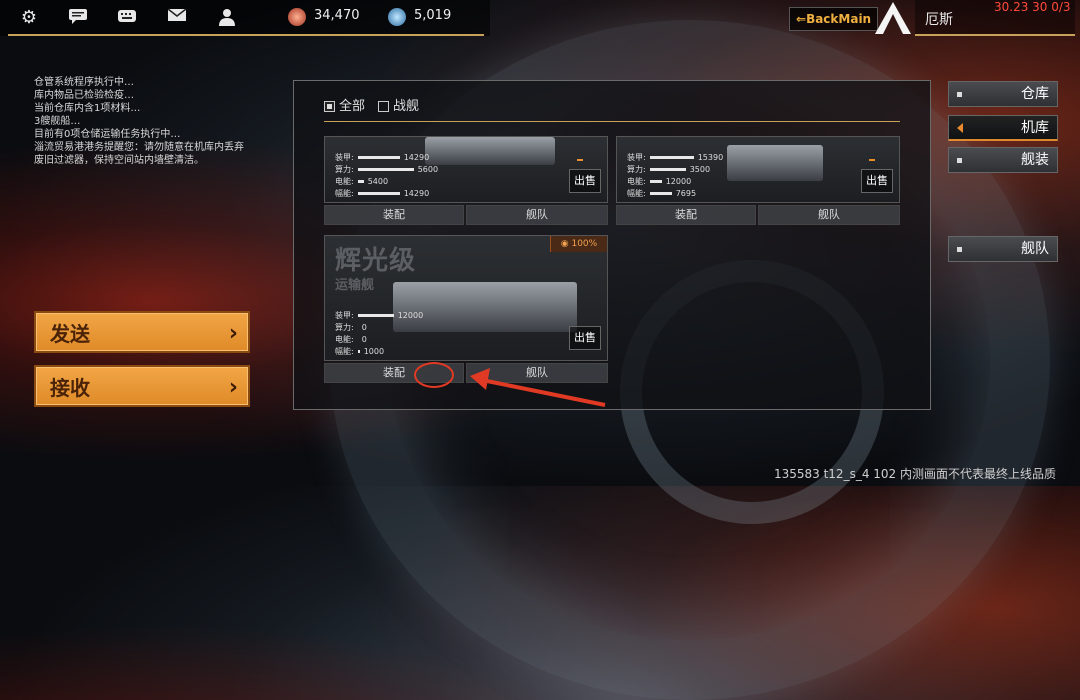 The height and width of the screenshot is (700, 1080). I want to click on stat-value: 7695, so click(686, 193).